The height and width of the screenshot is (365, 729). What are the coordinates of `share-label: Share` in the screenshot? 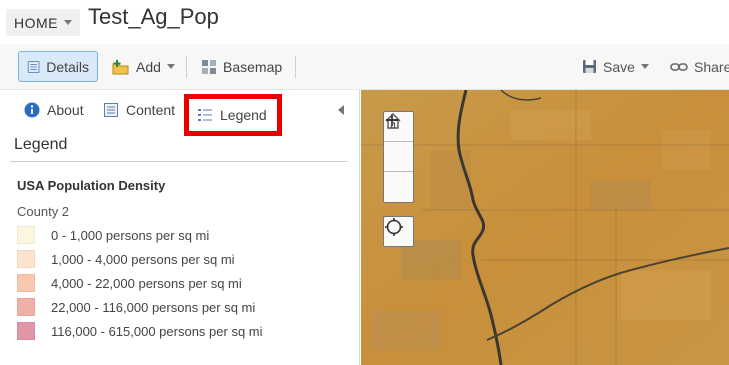 It's located at (711, 66).